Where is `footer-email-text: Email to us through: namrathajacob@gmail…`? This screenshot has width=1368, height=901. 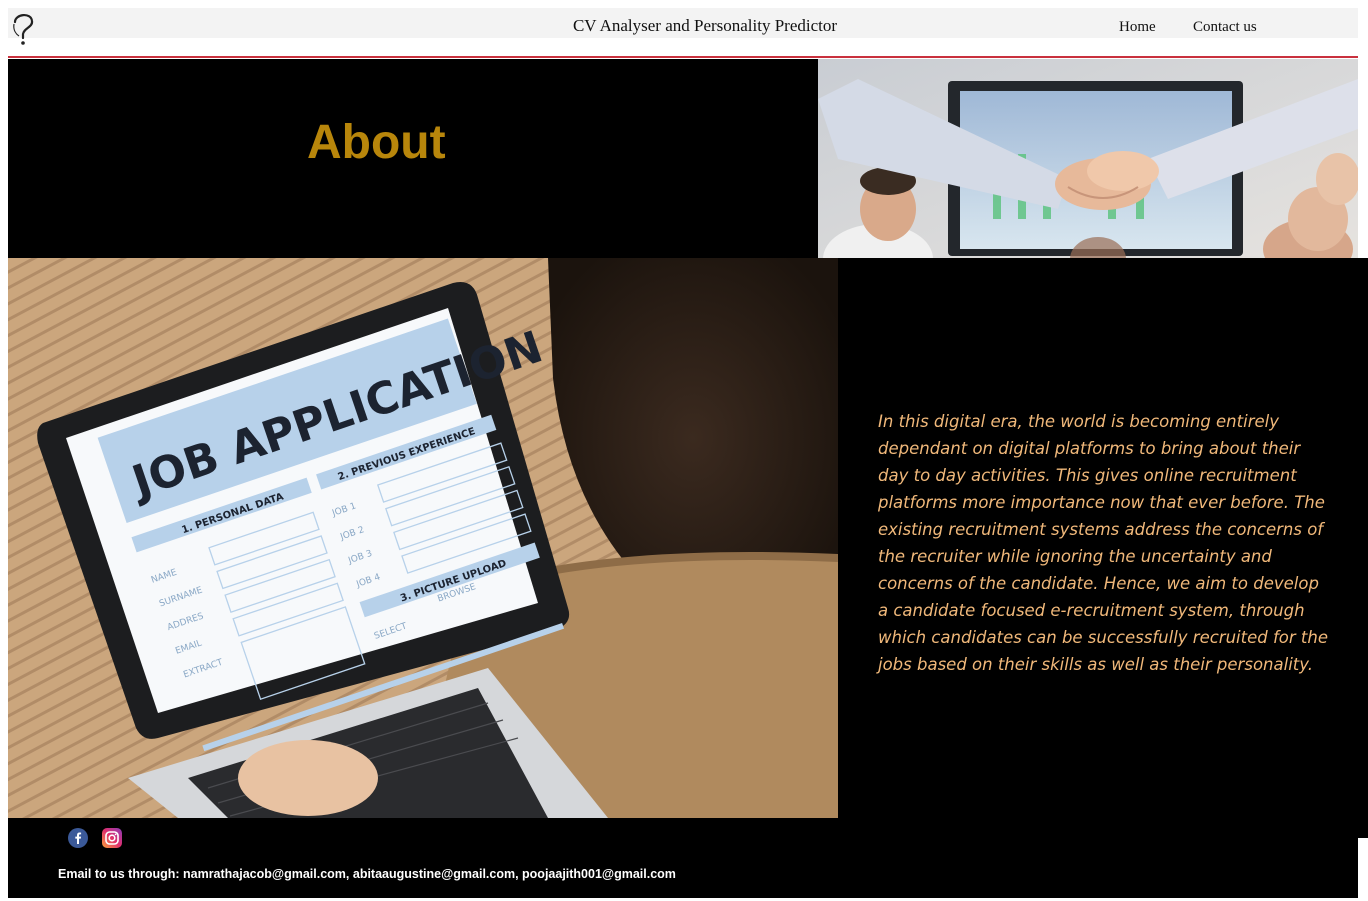
footer-email-text: Email to us through: namrathajacob@gmail… is located at coordinates (367, 874).